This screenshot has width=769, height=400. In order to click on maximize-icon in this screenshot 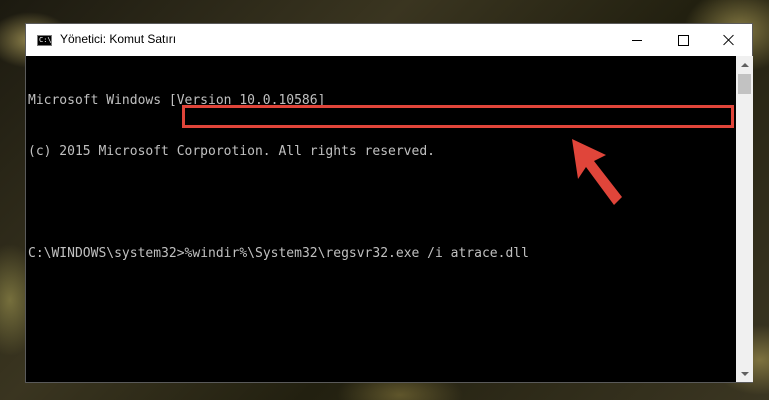, I will do `click(683, 40)`.